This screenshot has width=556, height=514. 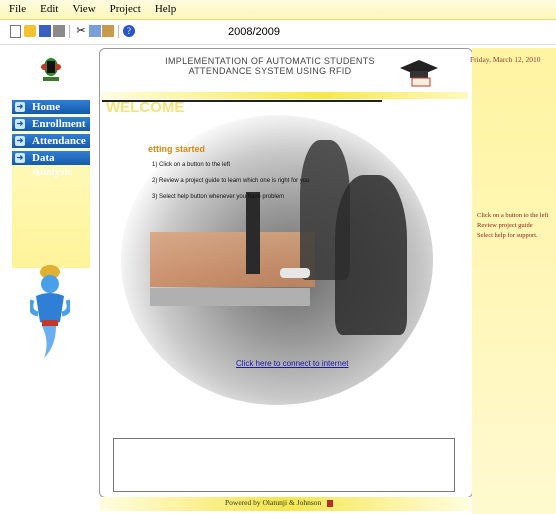 I want to click on menu-view: View, so click(x=83, y=9).